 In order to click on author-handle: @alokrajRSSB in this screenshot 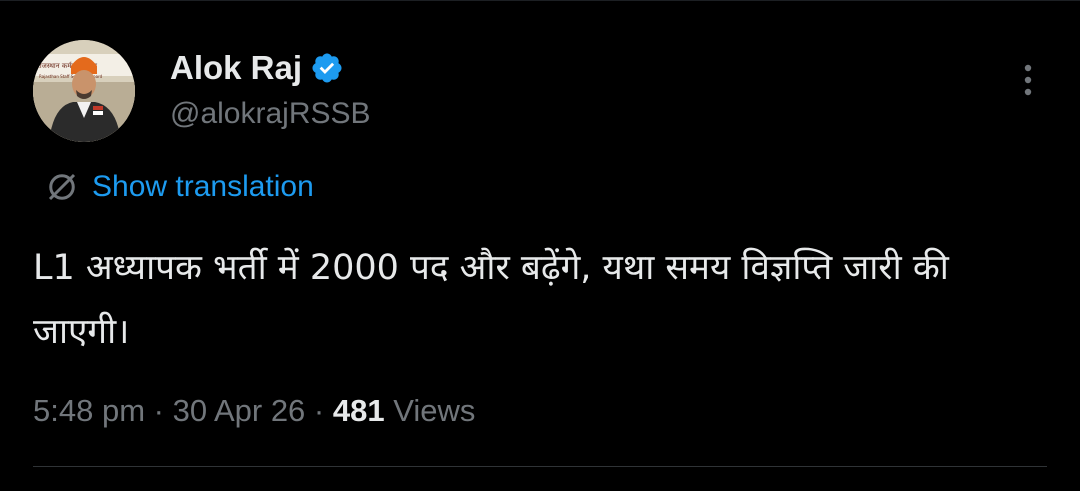, I will do `click(270, 114)`.